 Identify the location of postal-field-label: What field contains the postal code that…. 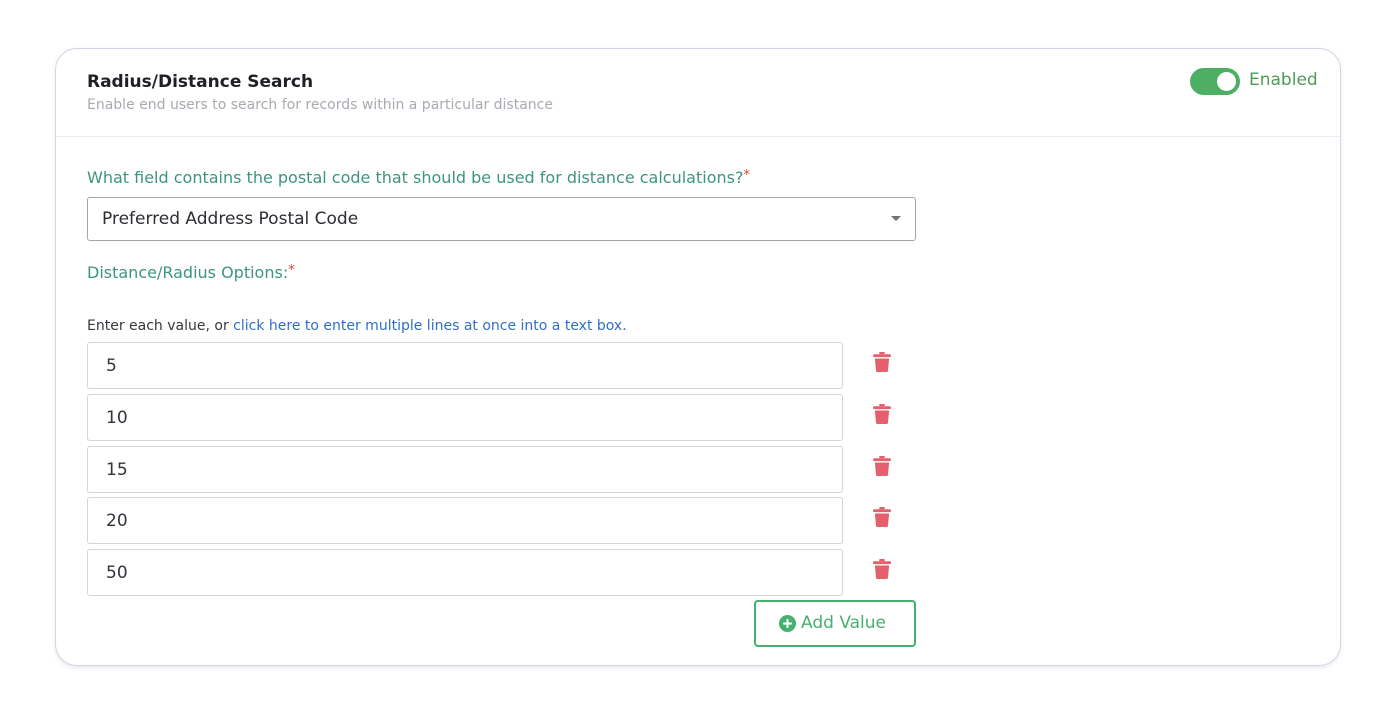
(418, 177).